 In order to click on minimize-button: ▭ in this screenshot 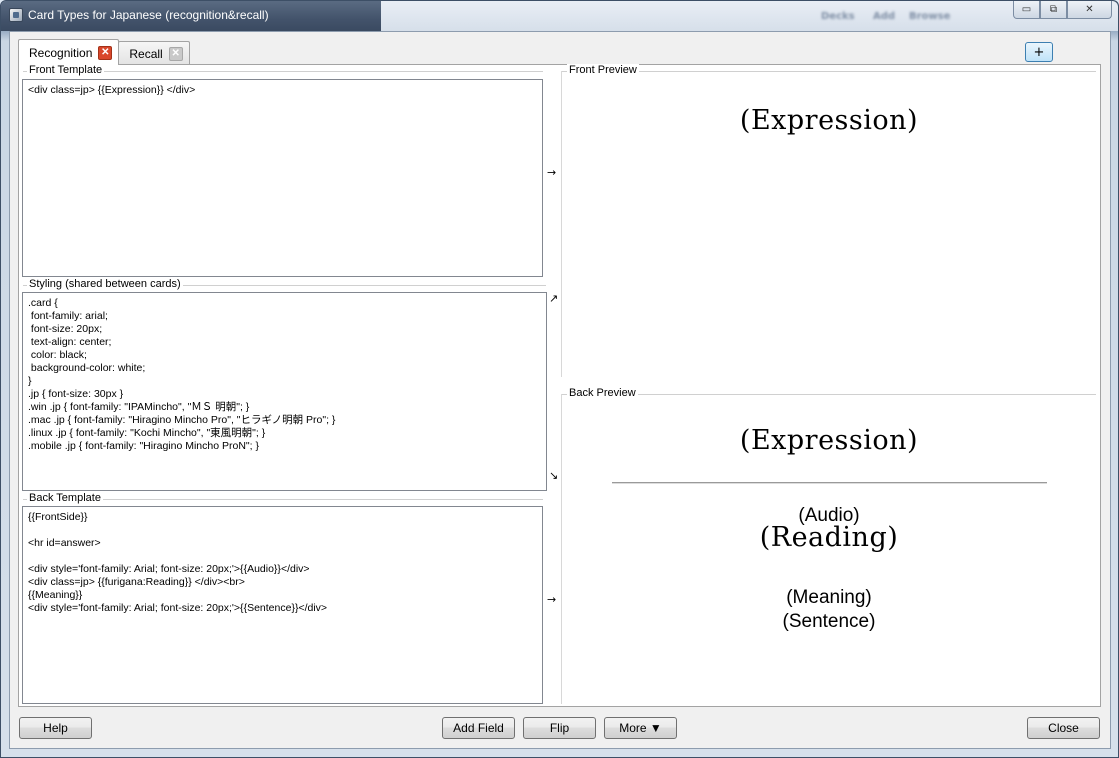, I will do `click(1026, 10)`.